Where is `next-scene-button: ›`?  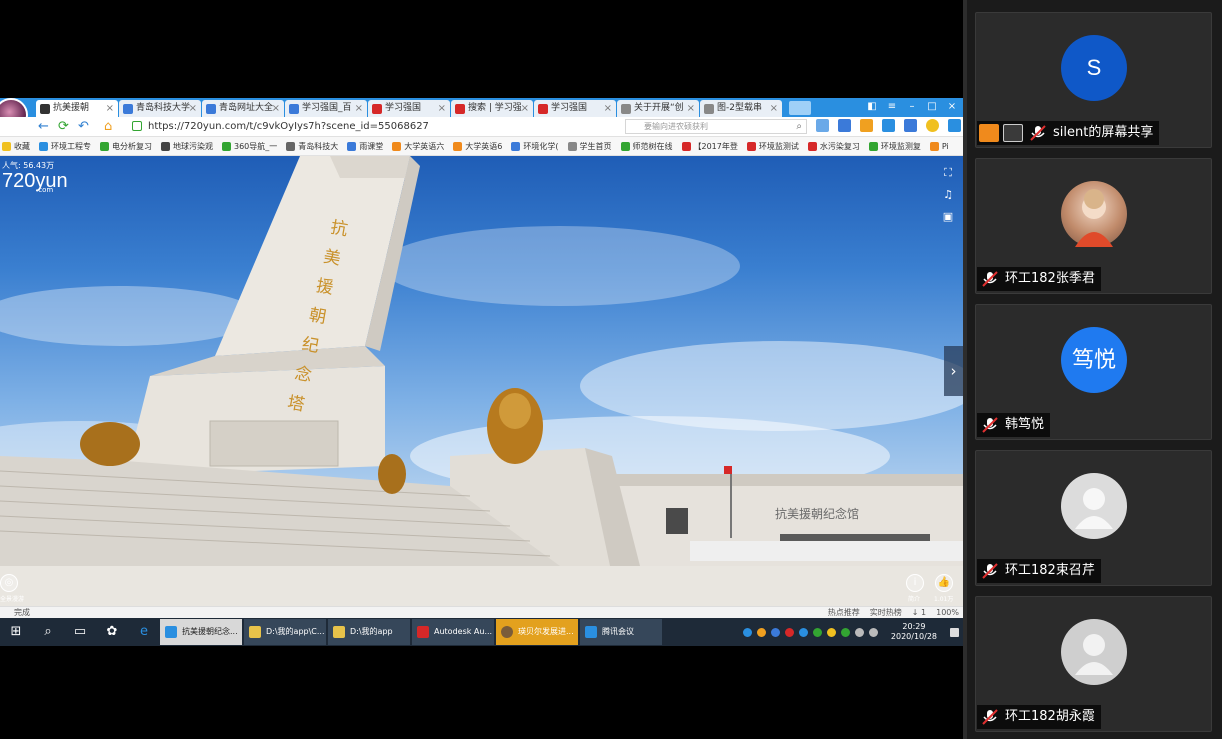
next-scene-button: › is located at coordinates (953, 371).